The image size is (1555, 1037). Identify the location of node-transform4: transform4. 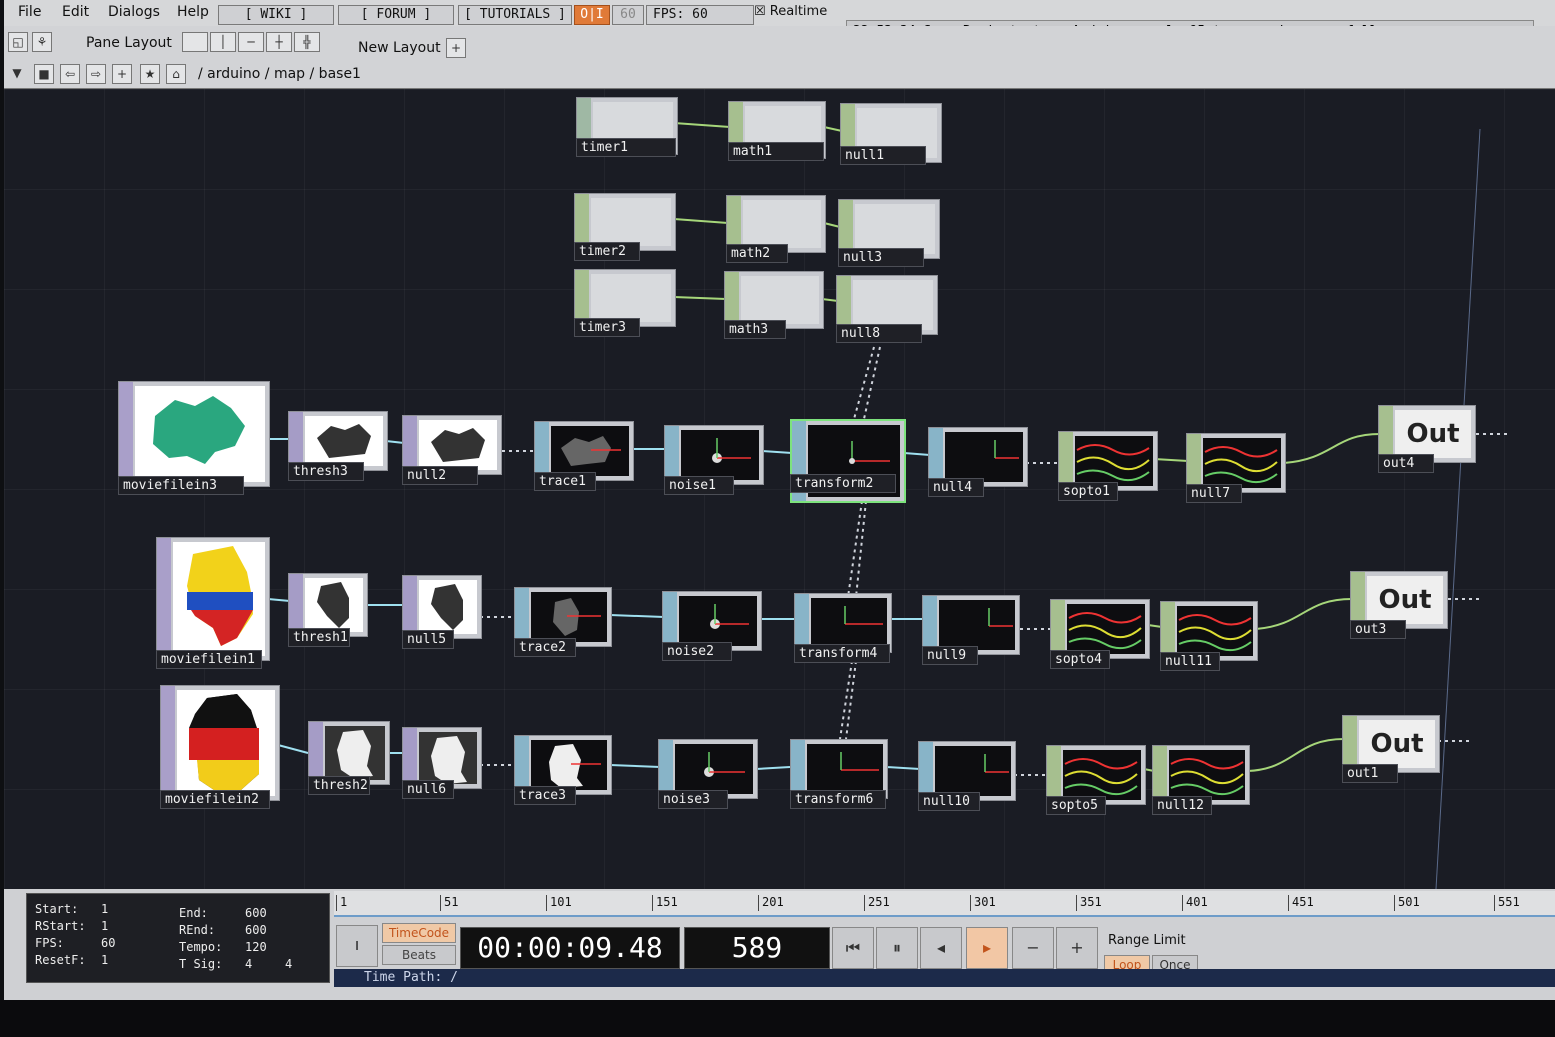
(843, 628).